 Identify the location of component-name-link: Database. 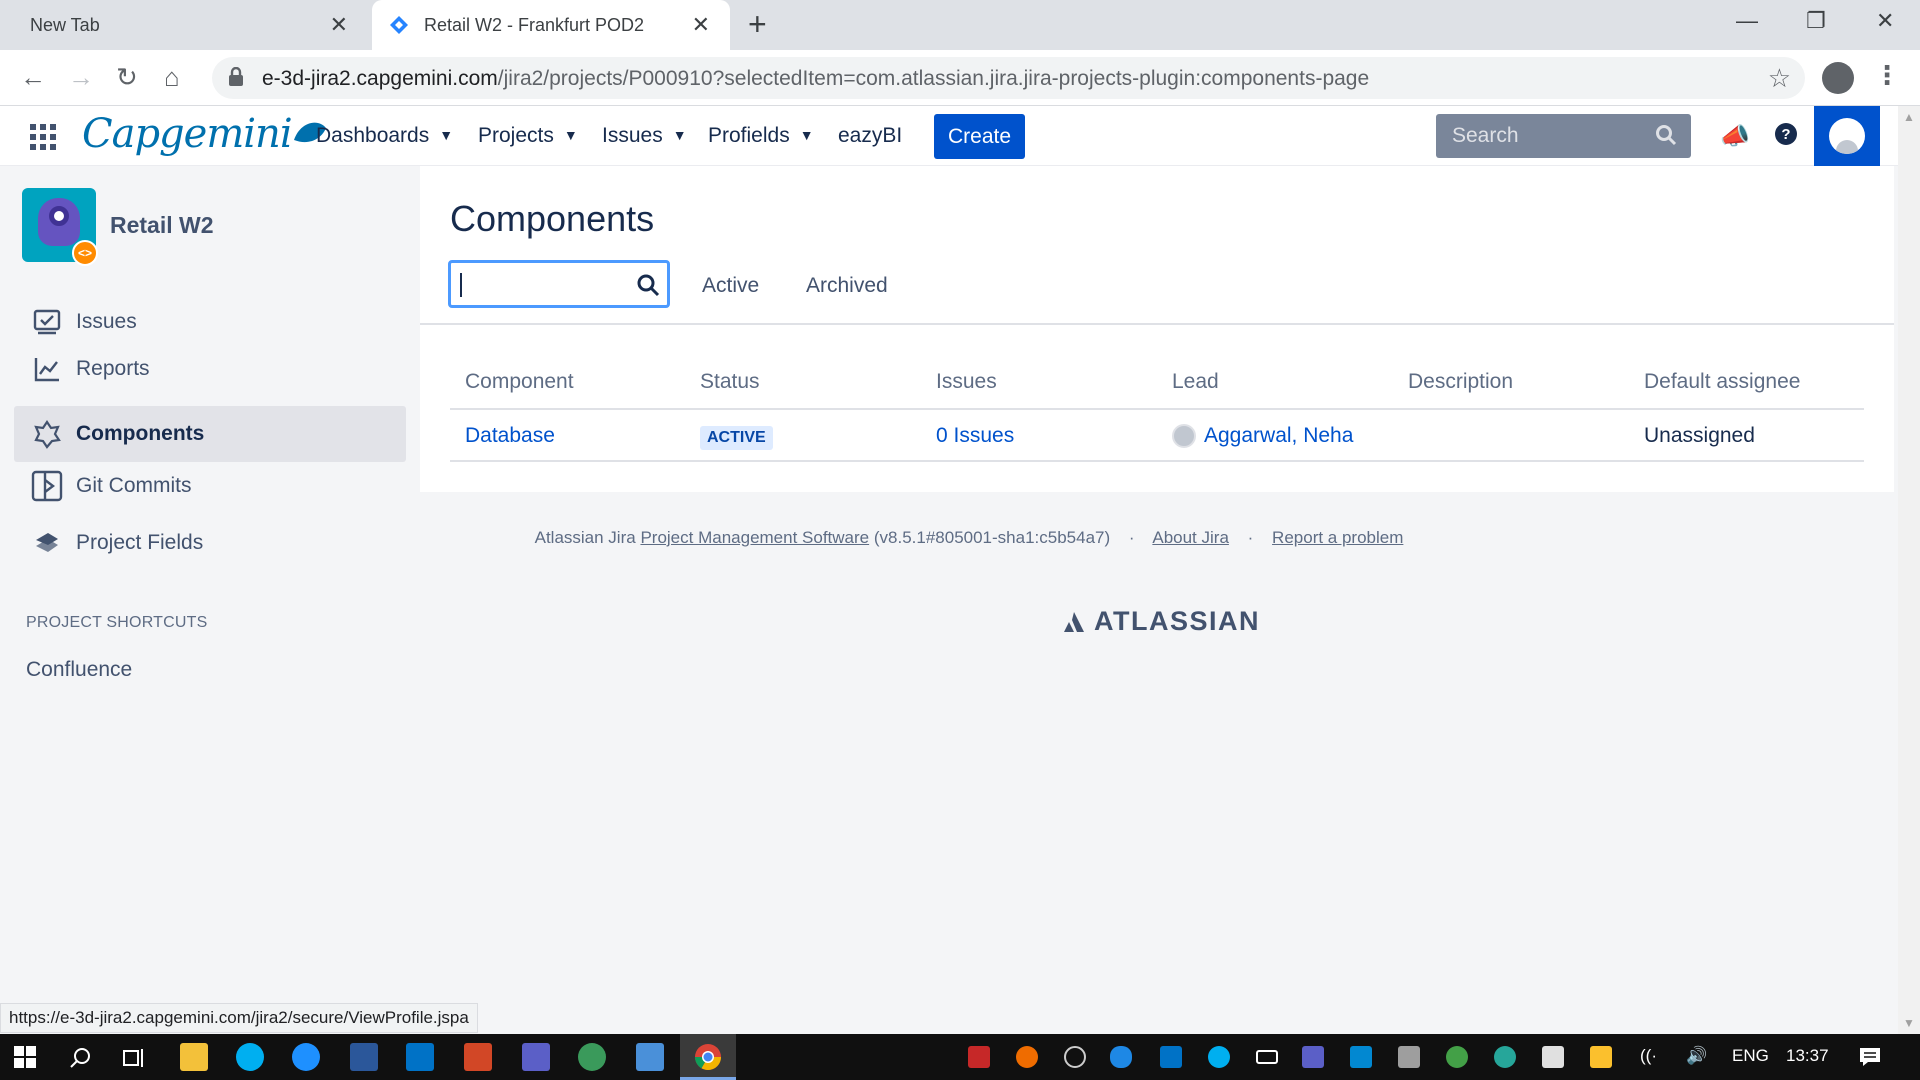
(510, 436).